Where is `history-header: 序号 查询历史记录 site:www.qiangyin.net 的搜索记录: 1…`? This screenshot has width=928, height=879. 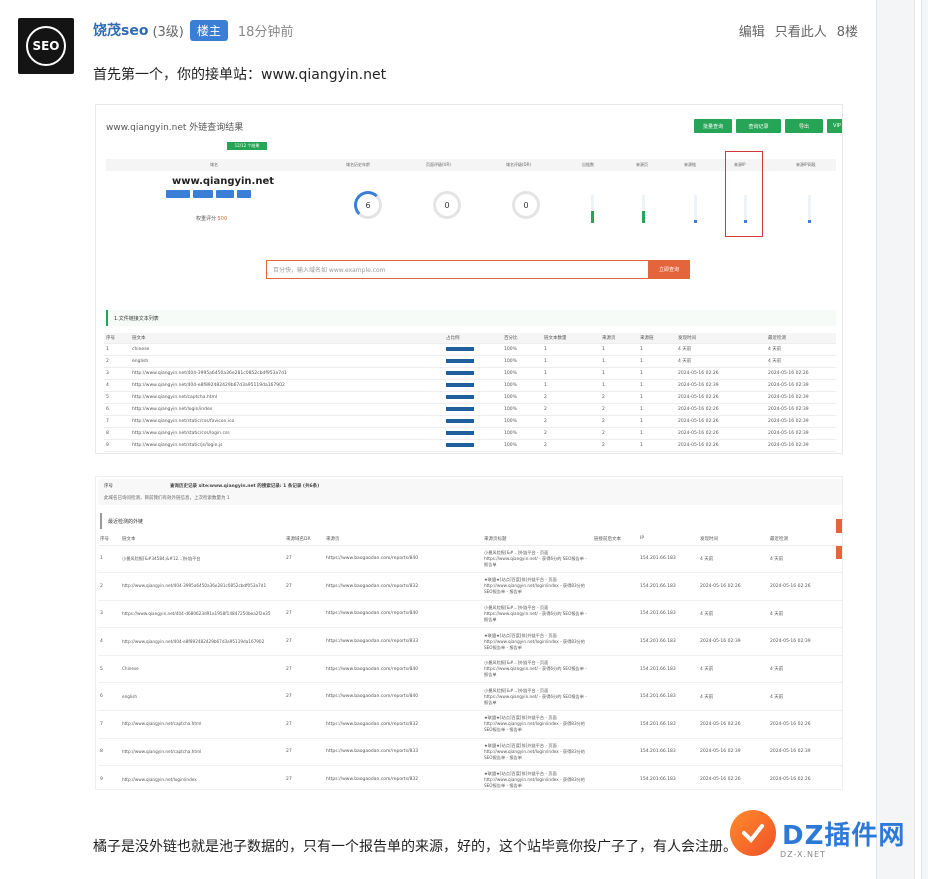
history-header: 序号 查询历史记录 site:www.qiangyin.net 的搜索记录: 1… is located at coordinates (470, 492).